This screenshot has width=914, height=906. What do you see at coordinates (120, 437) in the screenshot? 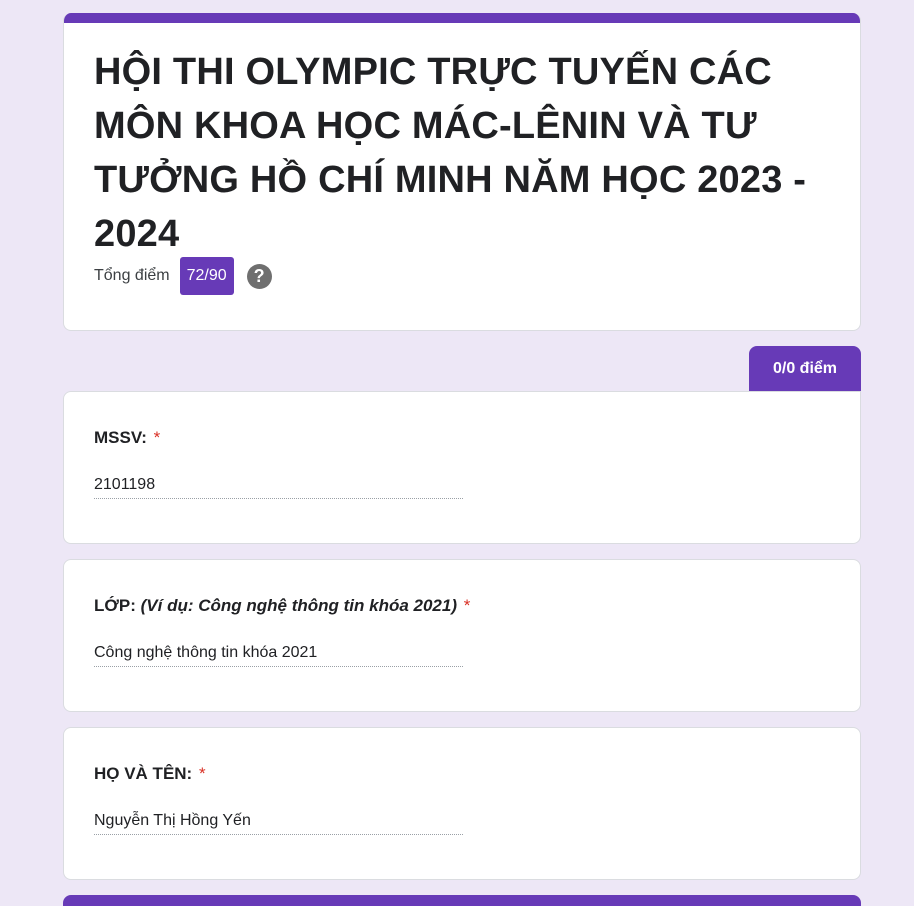
I see `question-label: MSSV:` at bounding box center [120, 437].